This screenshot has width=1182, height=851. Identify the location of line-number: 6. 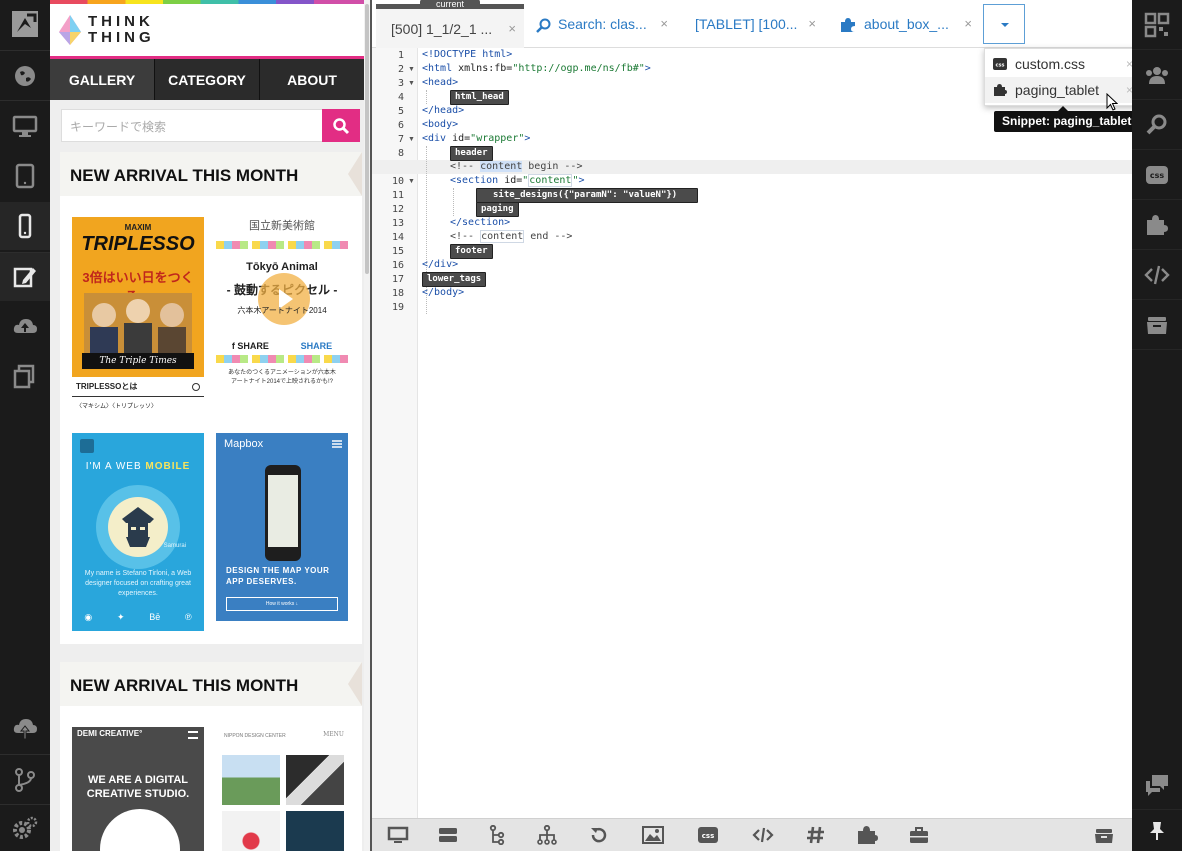
(400, 125).